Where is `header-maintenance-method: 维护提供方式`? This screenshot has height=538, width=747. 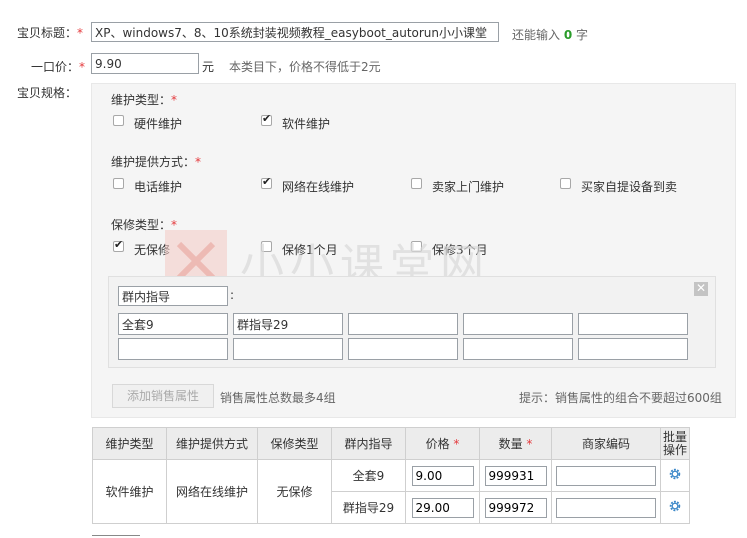
header-maintenance-method: 维护提供方式 is located at coordinates (212, 443).